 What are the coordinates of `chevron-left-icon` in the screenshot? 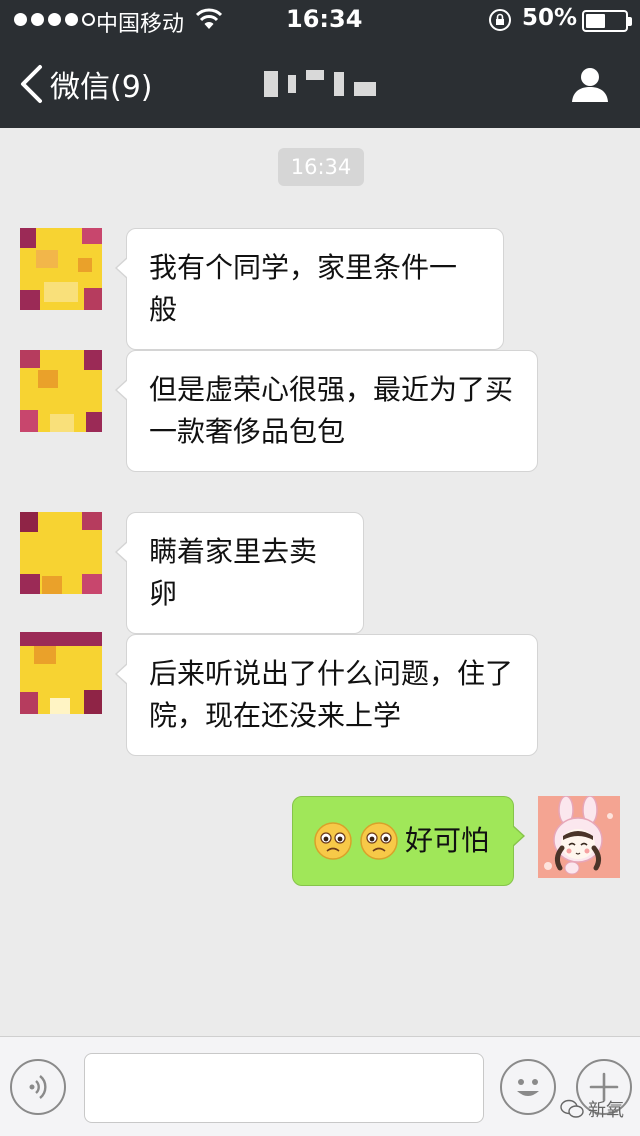 It's located at (31, 84).